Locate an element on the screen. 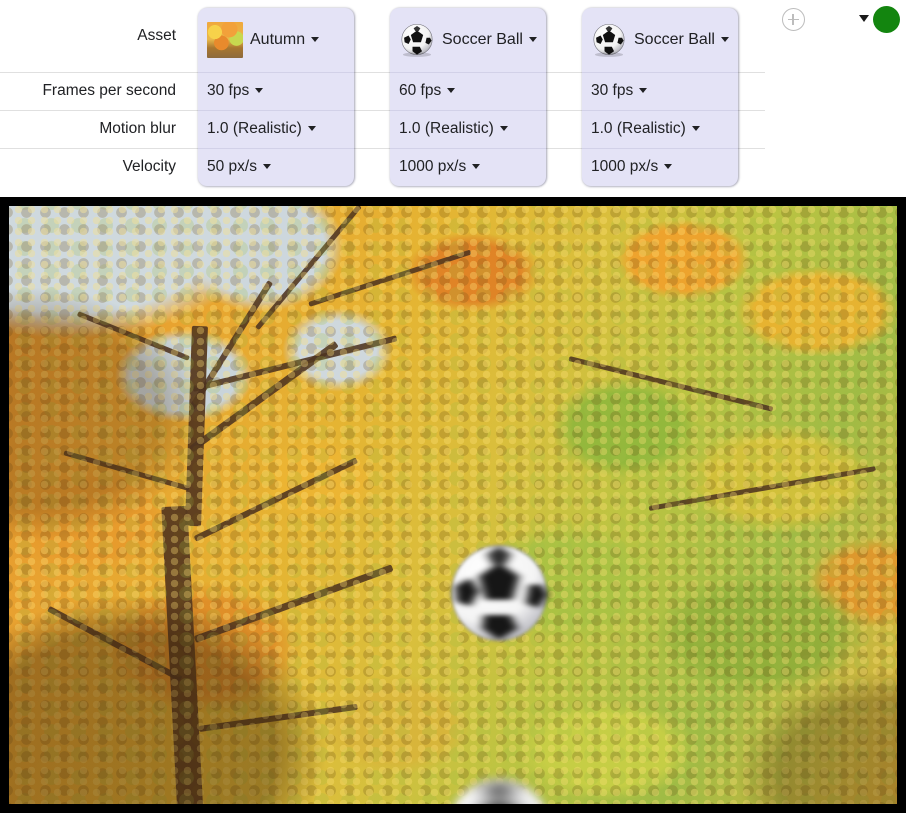 The image size is (910, 815). fps-value: 60 fps is located at coordinates (420, 90).